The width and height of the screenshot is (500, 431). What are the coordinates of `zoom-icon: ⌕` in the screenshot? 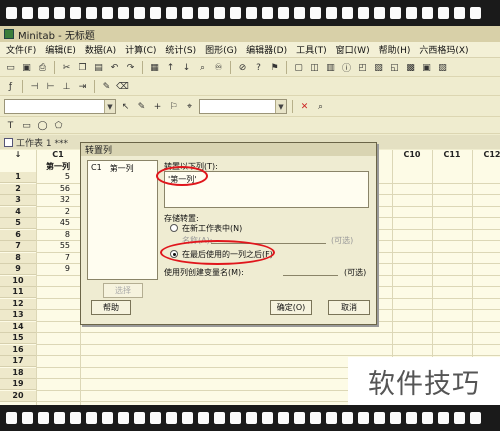 It's located at (320, 106).